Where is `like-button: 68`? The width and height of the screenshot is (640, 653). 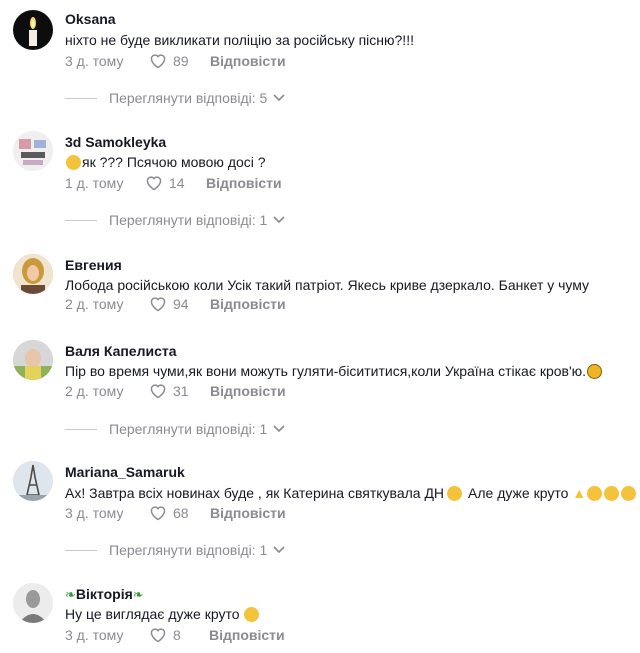
like-button: 68 is located at coordinates (179, 513).